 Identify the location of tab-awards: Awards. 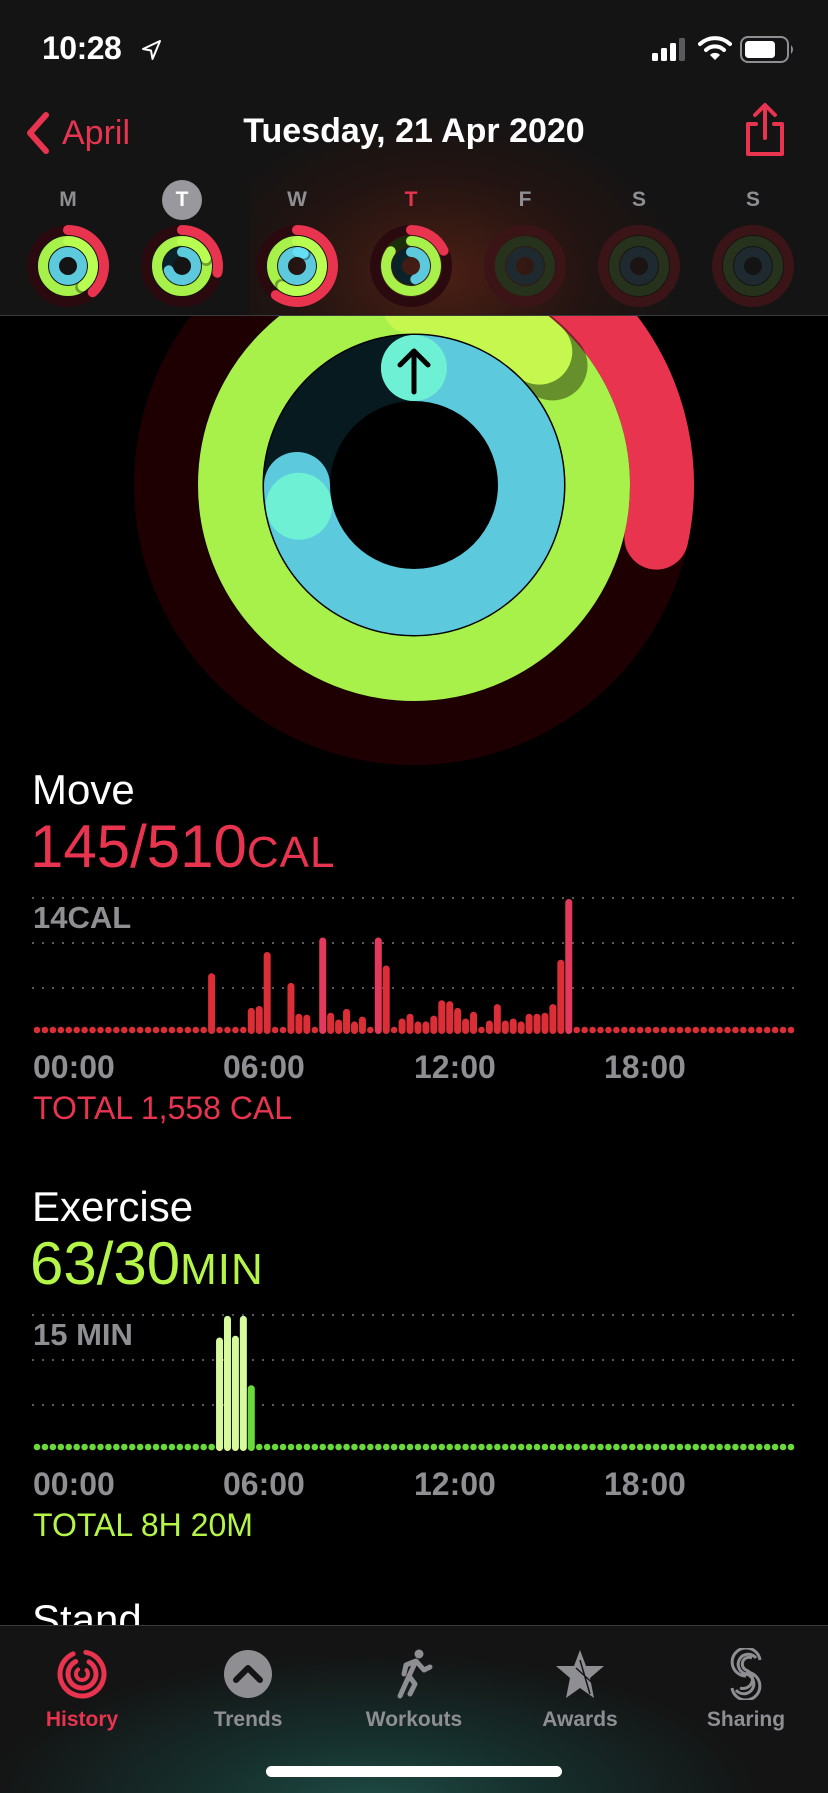
(580, 1688).